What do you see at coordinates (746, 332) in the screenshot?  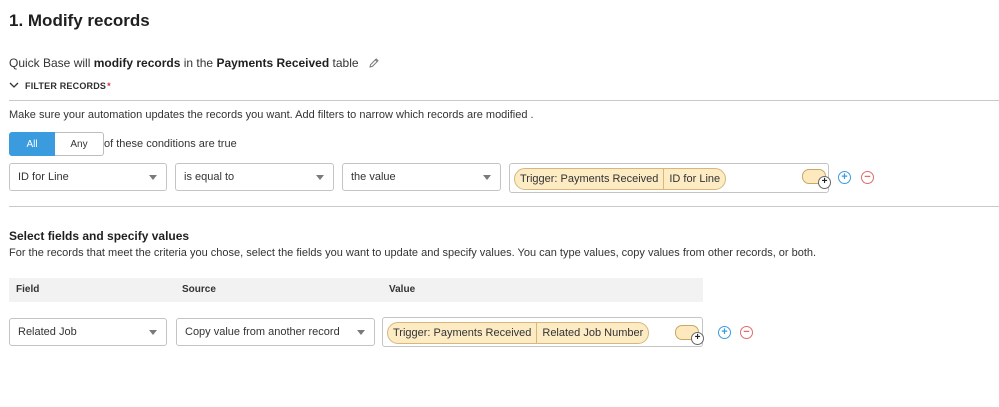 I see `remove-field-button: −` at bounding box center [746, 332].